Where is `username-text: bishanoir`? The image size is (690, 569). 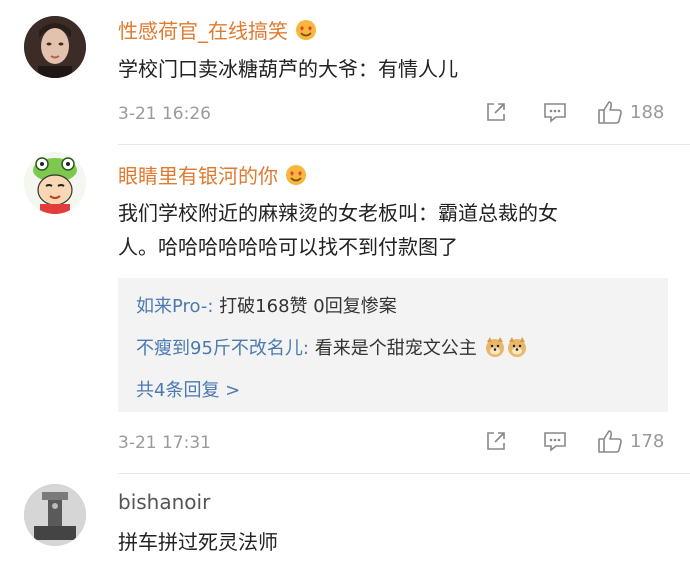 username-text: bishanoir is located at coordinates (164, 502).